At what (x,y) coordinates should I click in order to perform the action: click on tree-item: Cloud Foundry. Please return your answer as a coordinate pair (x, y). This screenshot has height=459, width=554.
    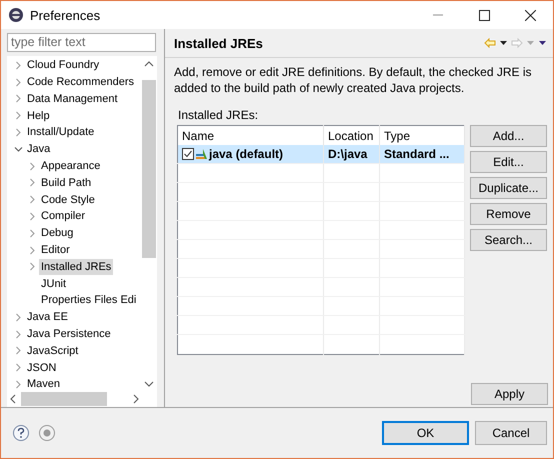
    Looking at the image, I should click on (63, 65).